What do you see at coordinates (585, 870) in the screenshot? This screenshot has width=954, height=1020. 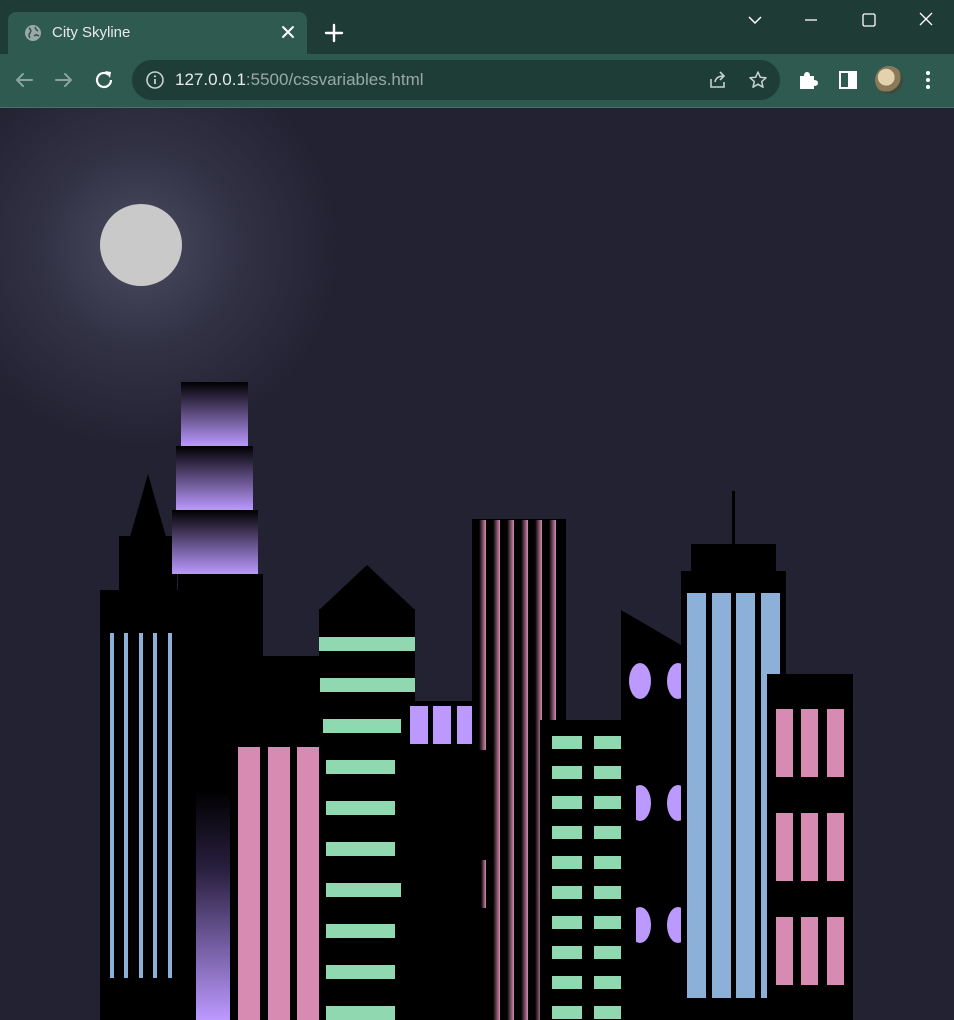 I see `building-green-grid` at bounding box center [585, 870].